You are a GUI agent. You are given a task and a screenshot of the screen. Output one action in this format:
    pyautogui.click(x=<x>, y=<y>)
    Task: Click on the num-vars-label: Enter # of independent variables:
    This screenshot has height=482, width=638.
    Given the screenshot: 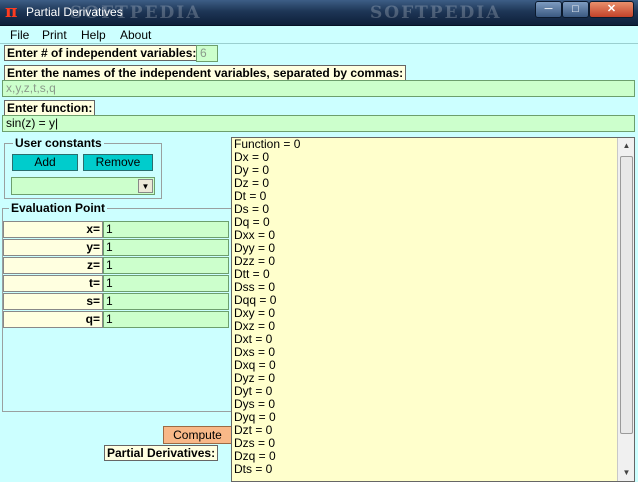 What is the action you would take?
    pyautogui.click(x=102, y=53)
    